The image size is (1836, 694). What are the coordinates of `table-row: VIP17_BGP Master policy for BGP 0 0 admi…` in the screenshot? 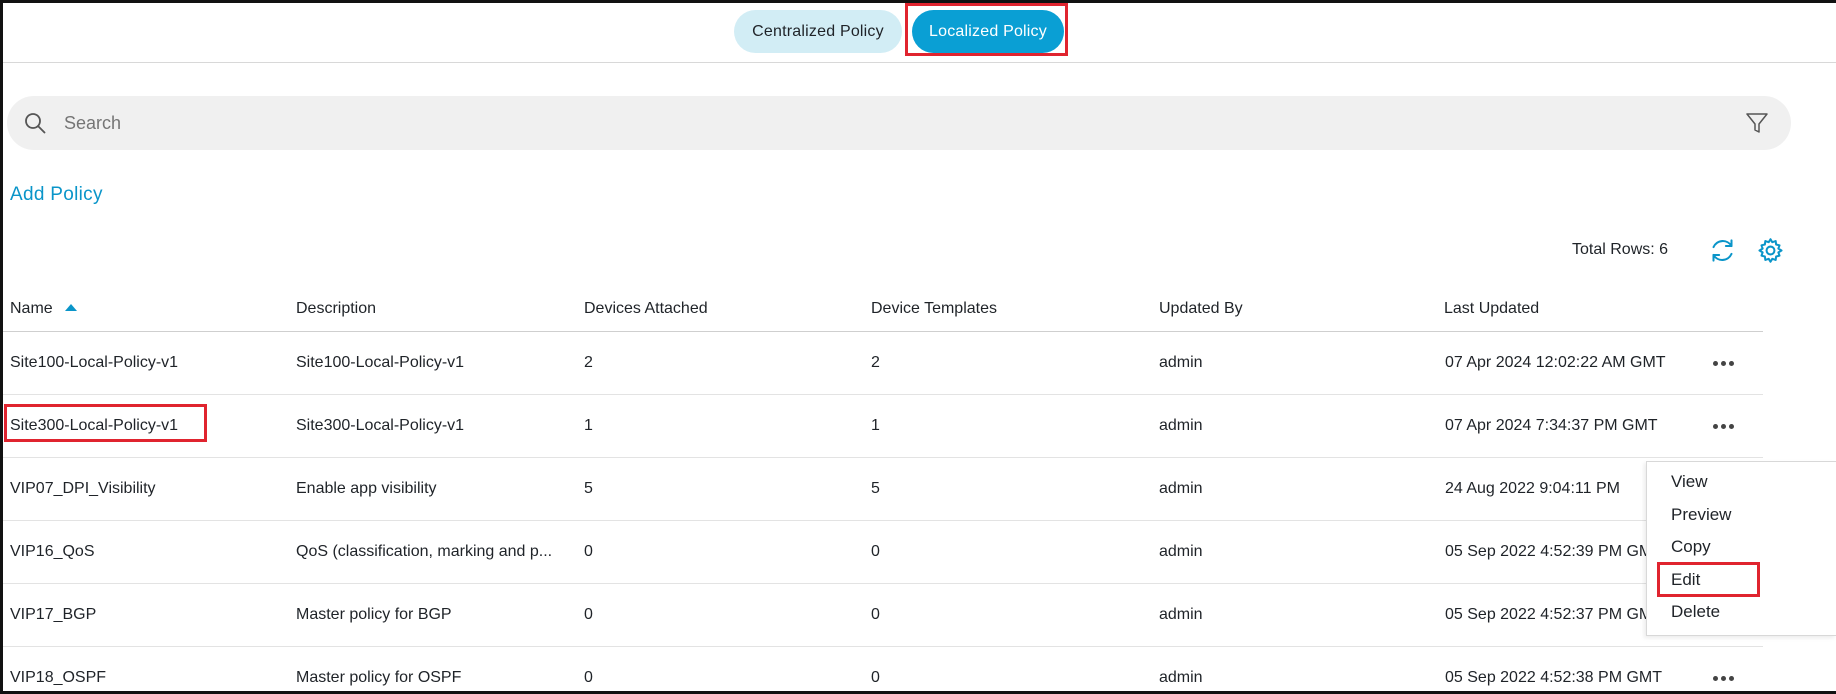 It's located at (883, 616).